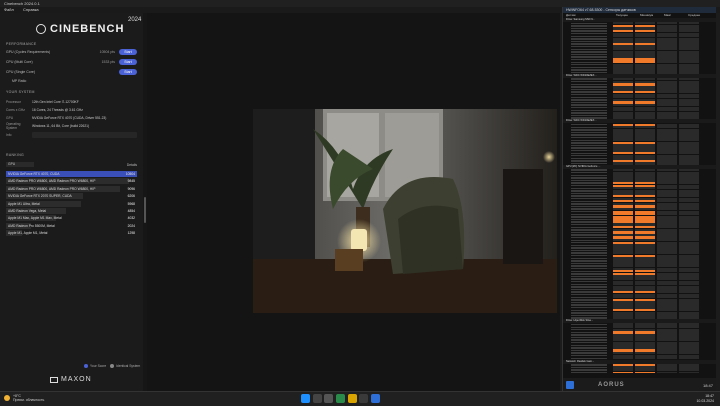 The width and height of the screenshot is (720, 406). Describe the element at coordinates (131, 181) in the screenshot. I see `ranking-score: 9845` at that location.